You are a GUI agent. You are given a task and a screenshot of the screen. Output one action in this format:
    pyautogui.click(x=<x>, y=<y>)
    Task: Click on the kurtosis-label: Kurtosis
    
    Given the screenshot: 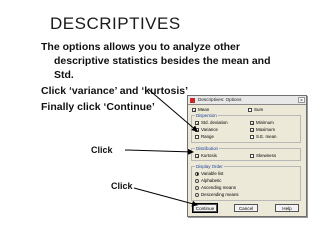 What is the action you would take?
    pyautogui.click(x=209, y=155)
    